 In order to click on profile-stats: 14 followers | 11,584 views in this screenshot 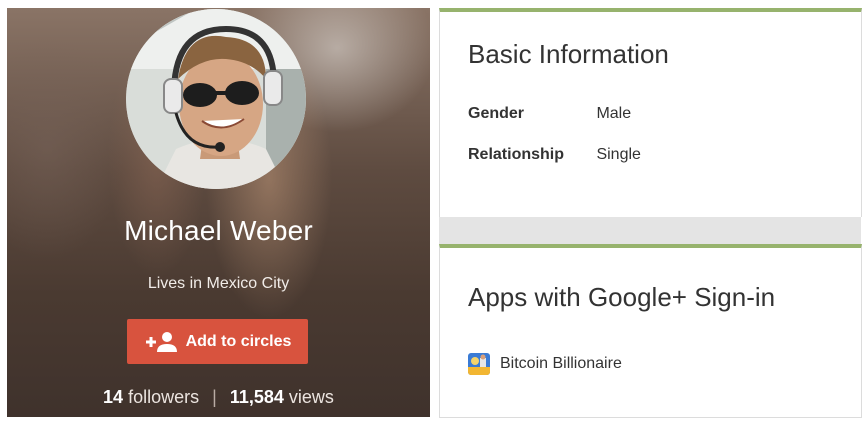, I will do `click(218, 397)`.